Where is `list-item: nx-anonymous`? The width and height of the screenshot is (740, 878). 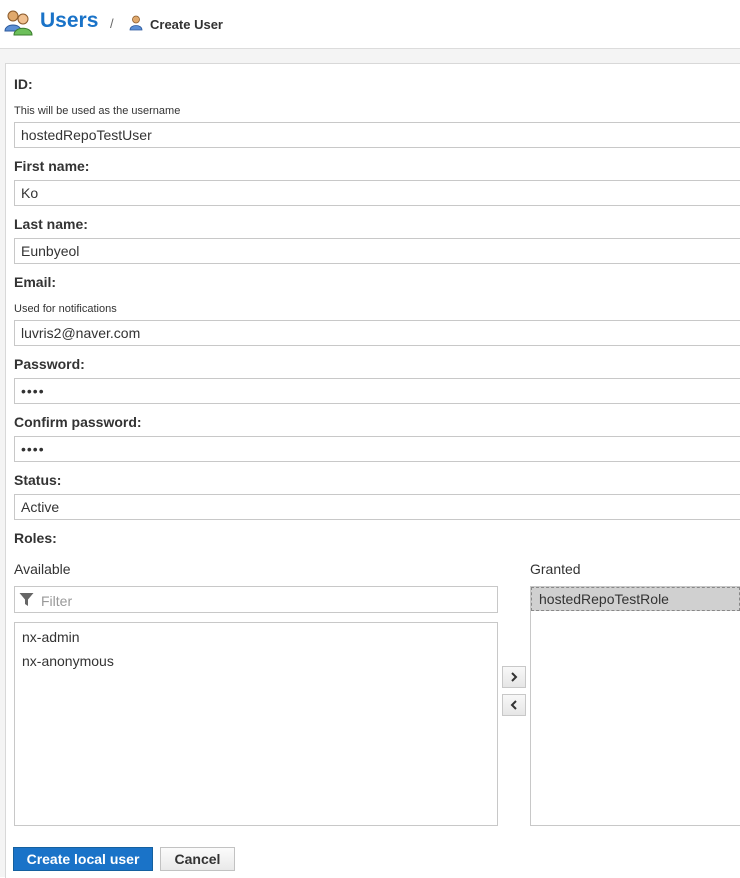 list-item: nx-anonymous is located at coordinates (256, 661).